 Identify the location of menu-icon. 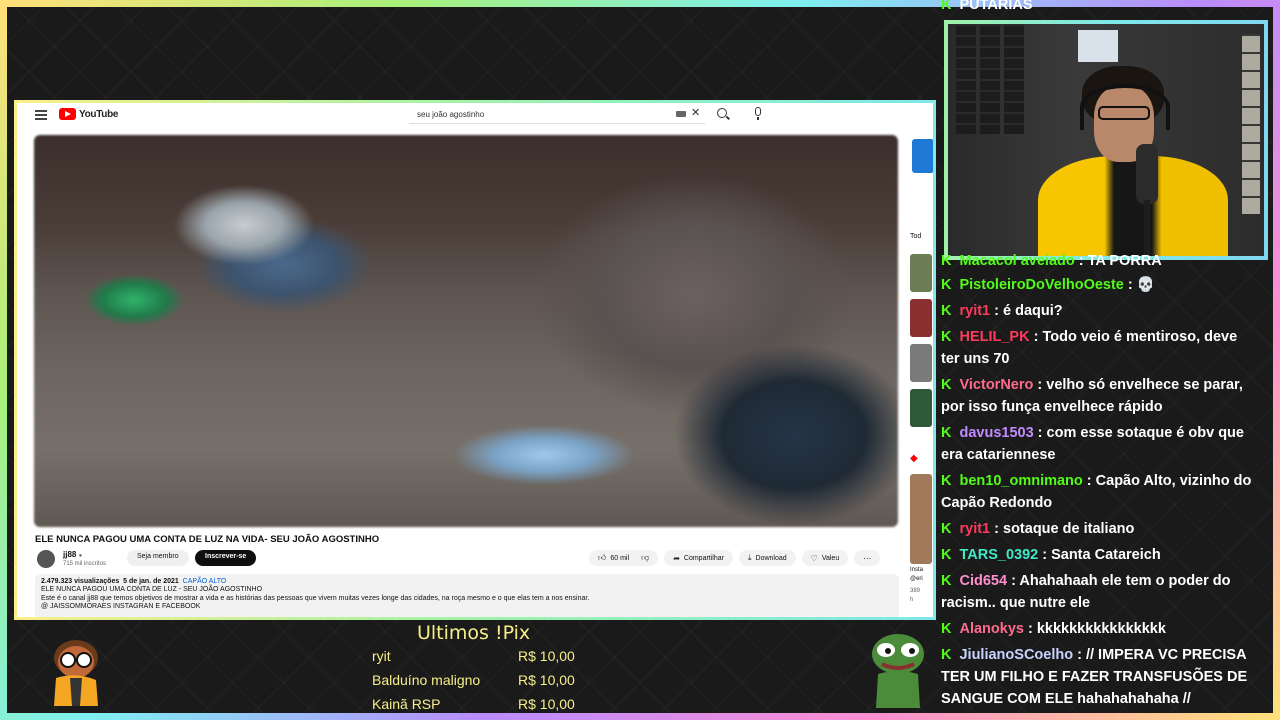
(41, 115).